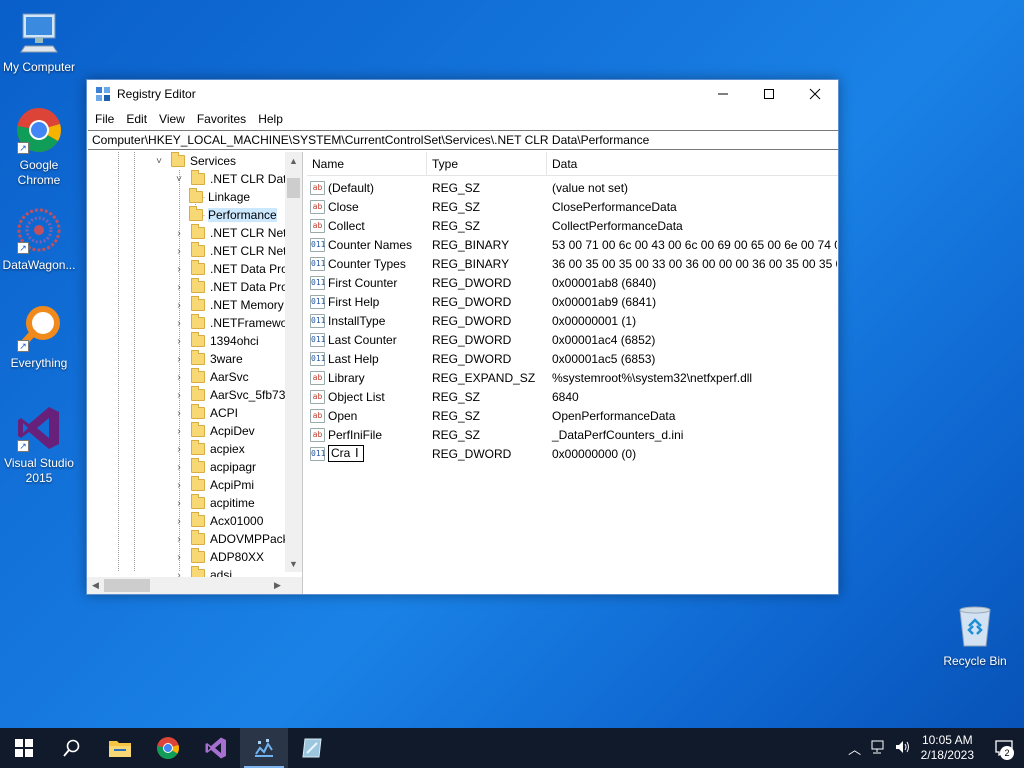 The width and height of the screenshot is (1024, 768). Describe the element at coordinates (39, 445) in the screenshot. I see `desktop-icon-visual-studio: ↗ Visual Studio 2015` at that location.